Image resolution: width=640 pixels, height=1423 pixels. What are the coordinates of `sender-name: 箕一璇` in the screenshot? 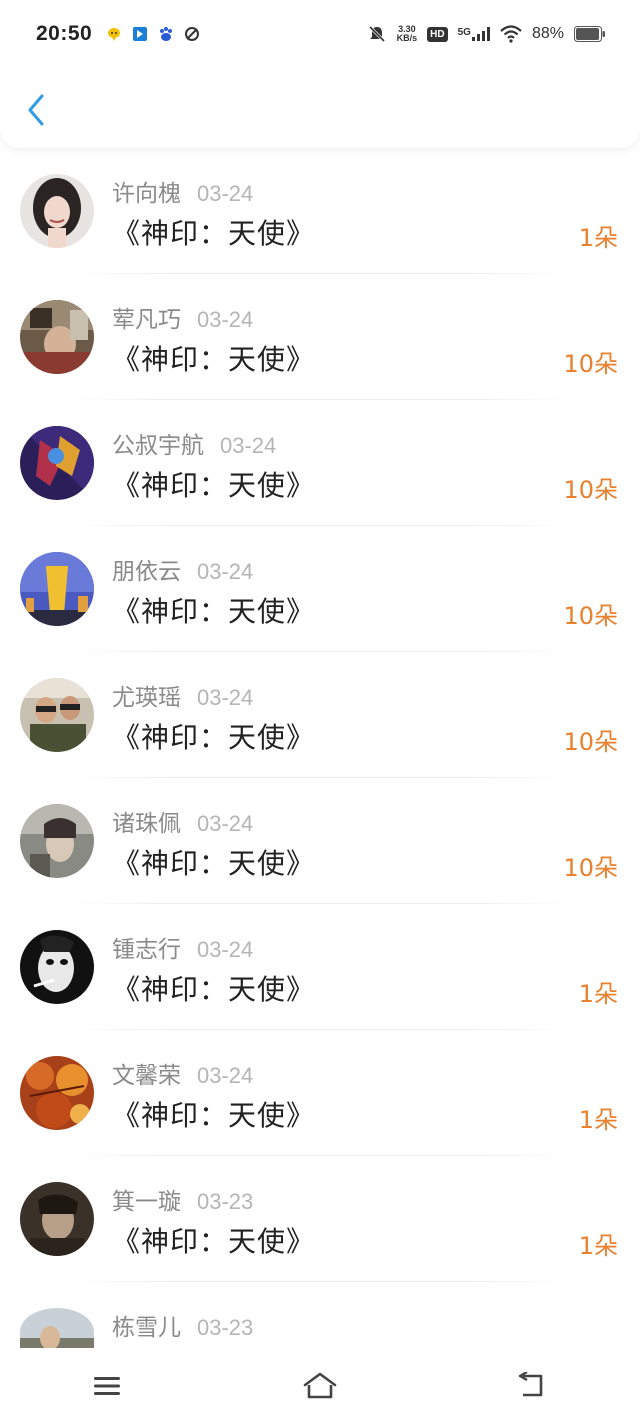 It's located at (146, 1202).